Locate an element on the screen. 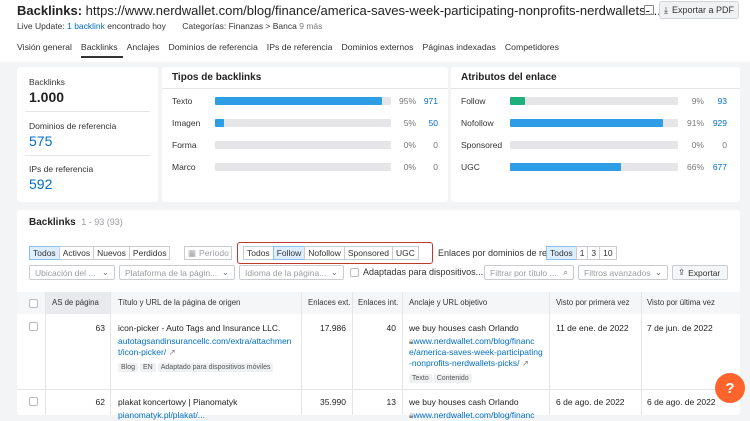 This screenshot has height=421, width=750. tag-blog: Blog is located at coordinates (128, 367).